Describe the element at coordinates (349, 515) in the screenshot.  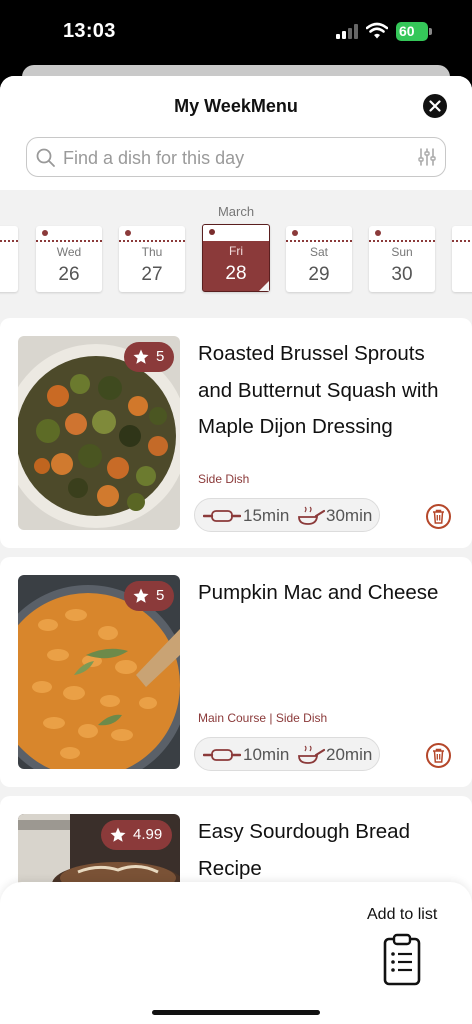
I see `cook-time: 30min` at that location.